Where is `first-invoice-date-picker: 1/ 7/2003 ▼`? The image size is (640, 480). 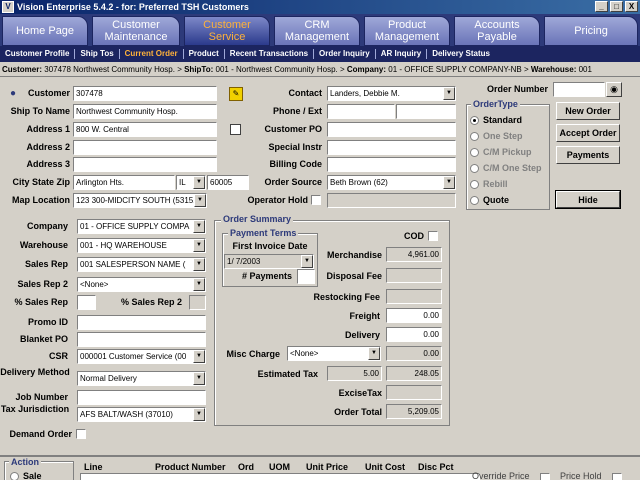
first-invoice-date-picker: 1/ 7/2003 ▼ is located at coordinates (269, 261).